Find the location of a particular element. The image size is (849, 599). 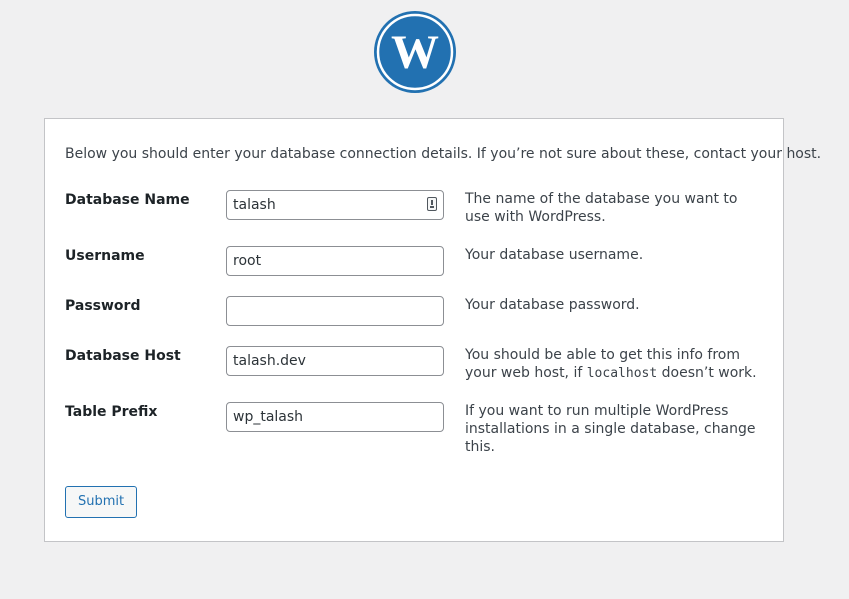

password-description: Your database password. is located at coordinates (552, 305).